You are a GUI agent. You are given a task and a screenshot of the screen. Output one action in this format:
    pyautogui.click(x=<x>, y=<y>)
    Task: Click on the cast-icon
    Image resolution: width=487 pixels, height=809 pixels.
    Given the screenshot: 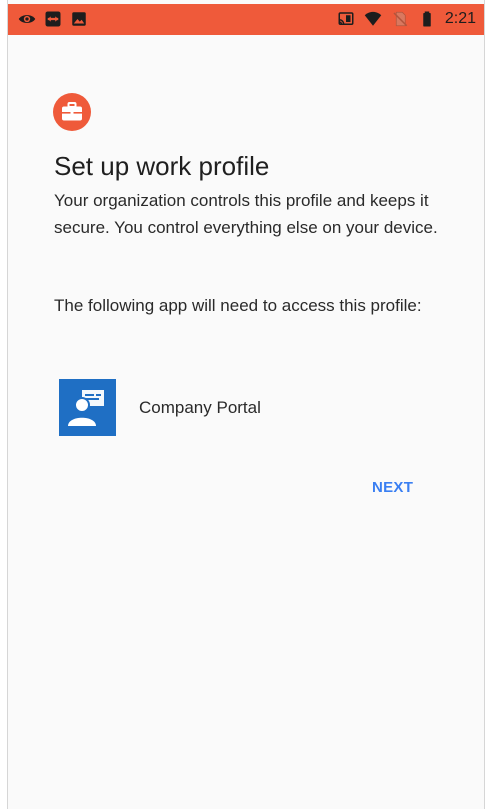 What is the action you would take?
    pyautogui.click(x=346, y=18)
    